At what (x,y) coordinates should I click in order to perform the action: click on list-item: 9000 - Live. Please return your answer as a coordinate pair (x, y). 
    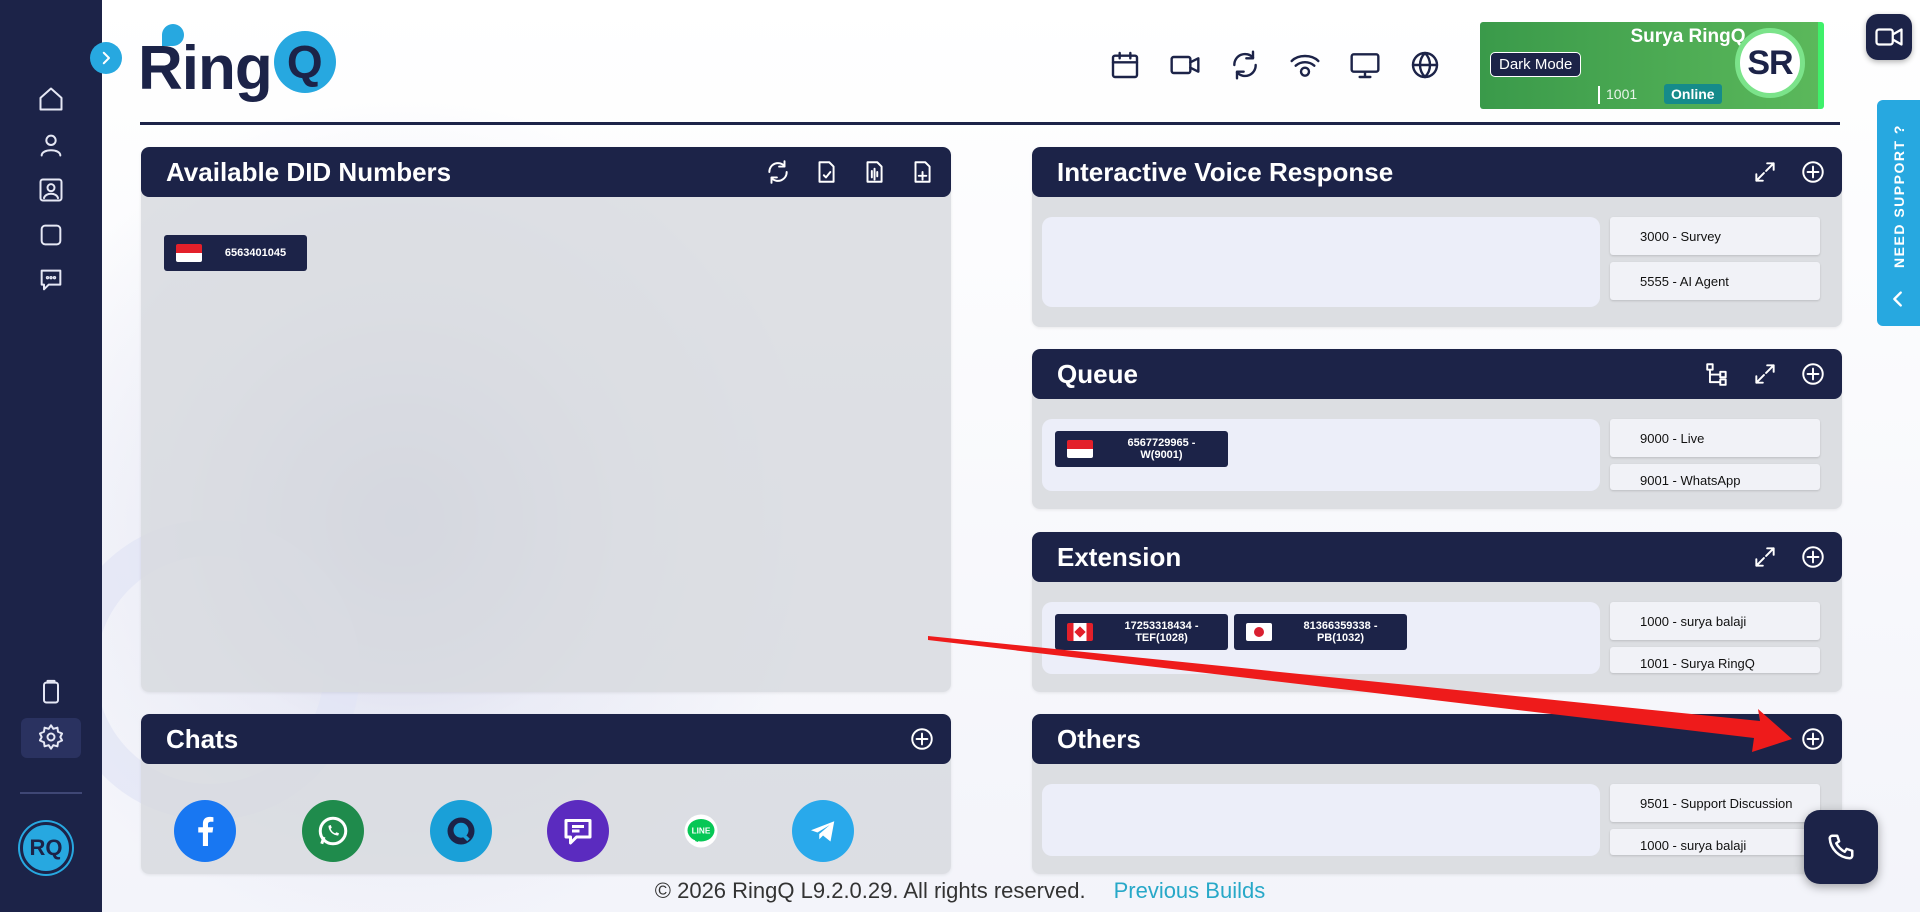
    Looking at the image, I should click on (1715, 438).